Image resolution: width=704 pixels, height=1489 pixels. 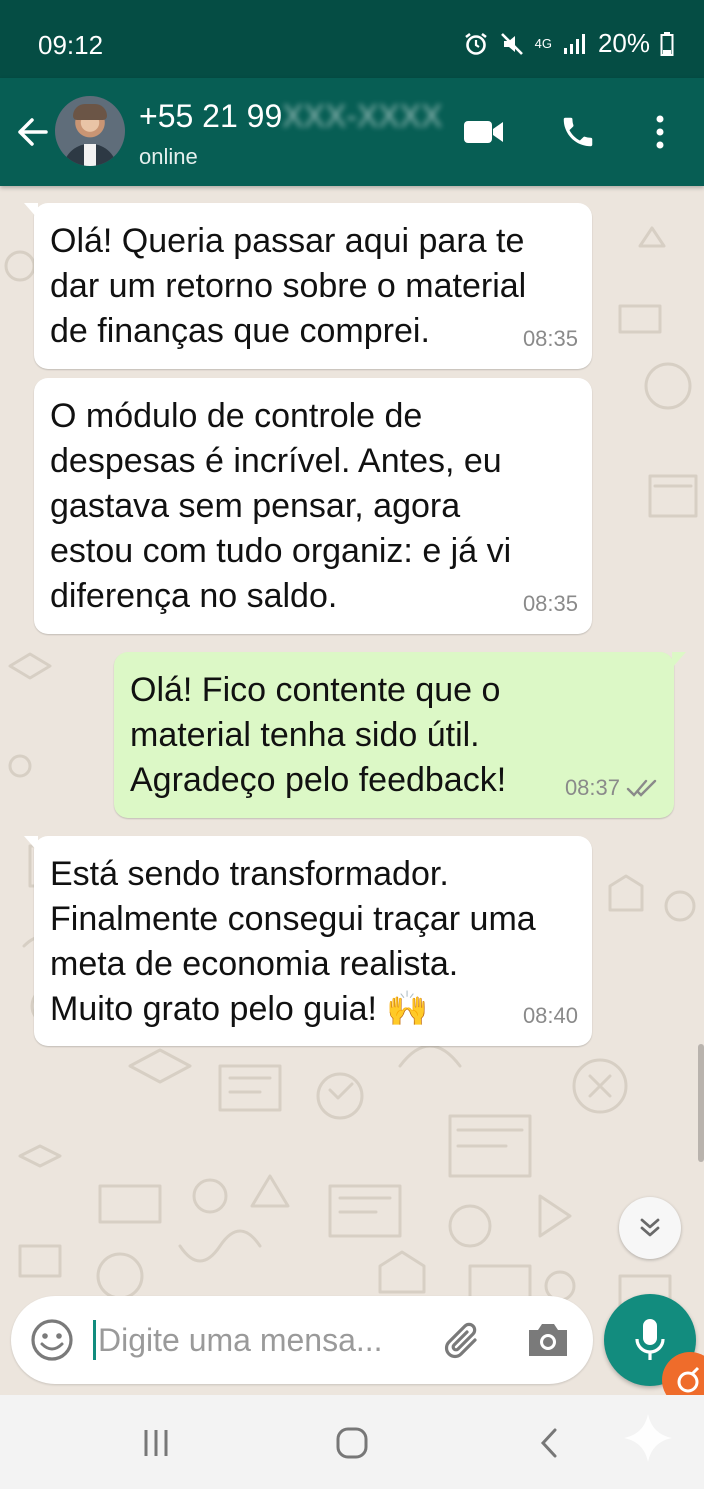 I want to click on signal-icon, so click(x=574, y=43).